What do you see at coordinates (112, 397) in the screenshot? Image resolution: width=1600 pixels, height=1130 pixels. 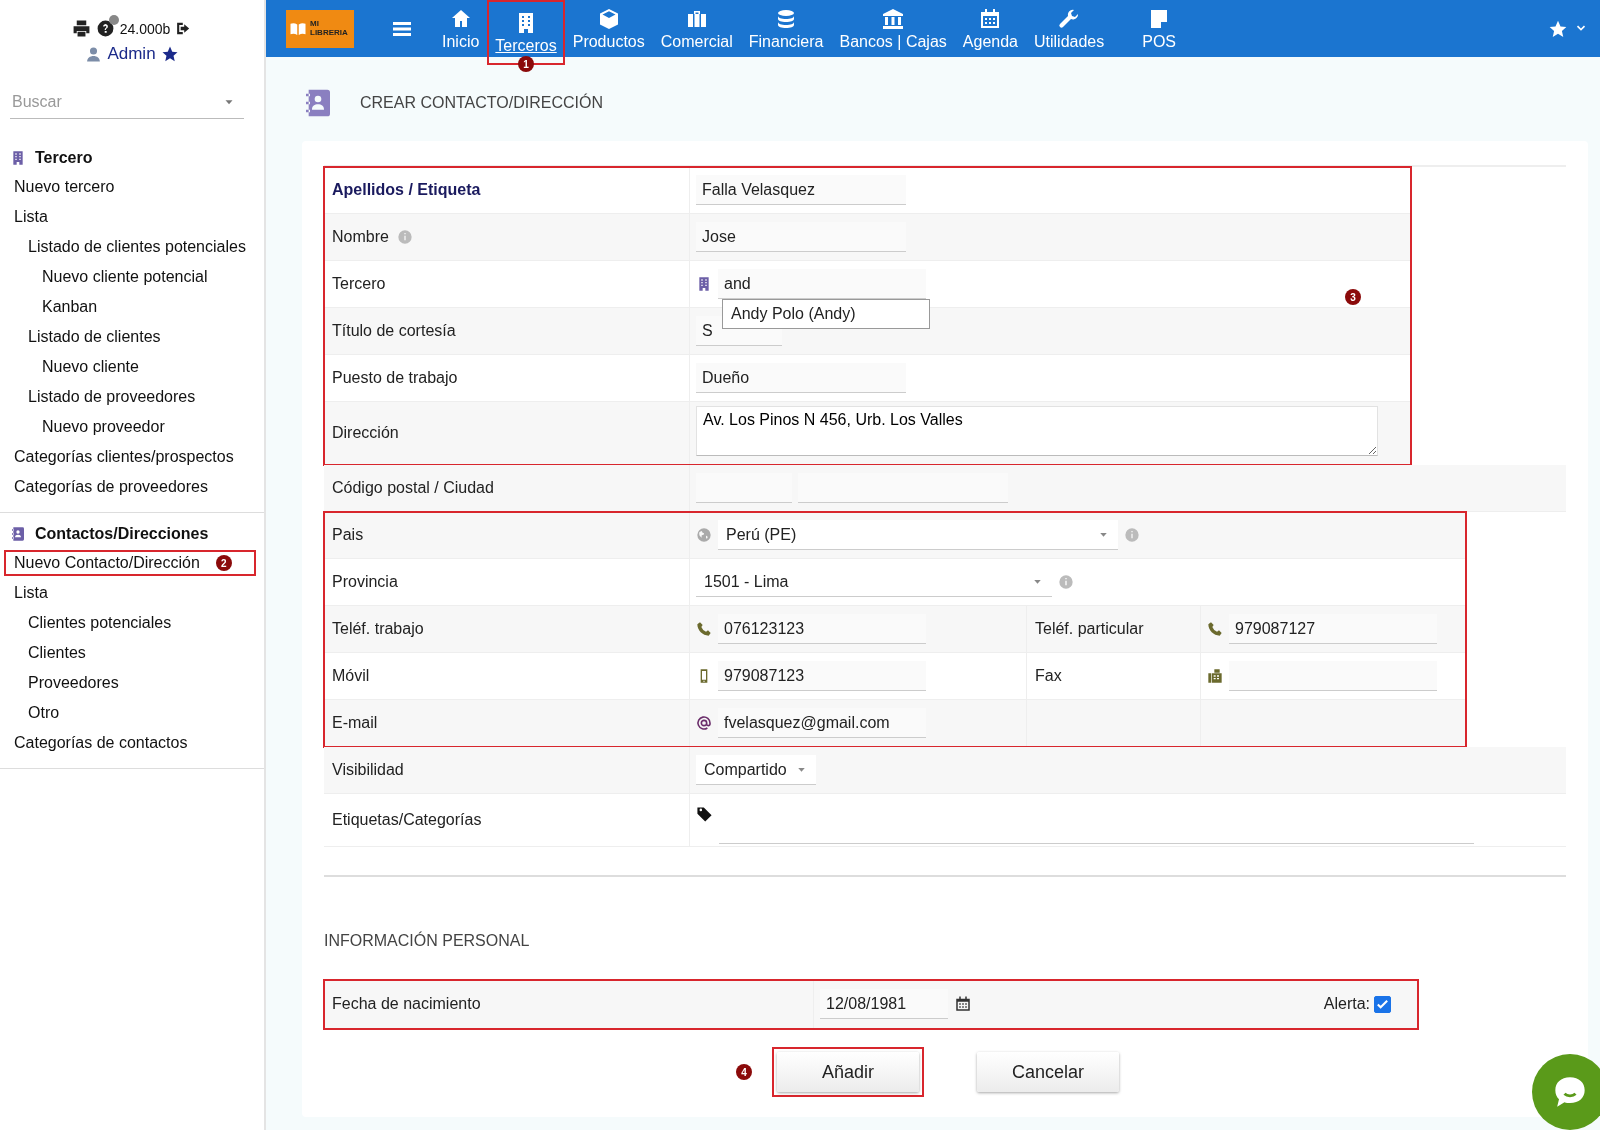 I see `sidebar-item: Listado de proveedores` at bounding box center [112, 397].